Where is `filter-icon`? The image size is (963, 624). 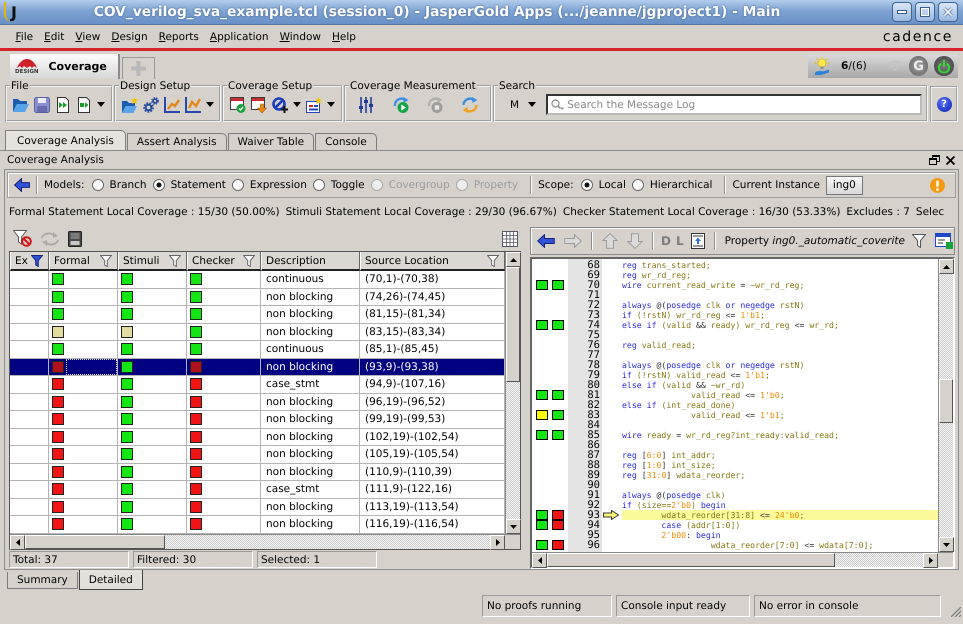
filter-icon is located at coordinates (919, 241).